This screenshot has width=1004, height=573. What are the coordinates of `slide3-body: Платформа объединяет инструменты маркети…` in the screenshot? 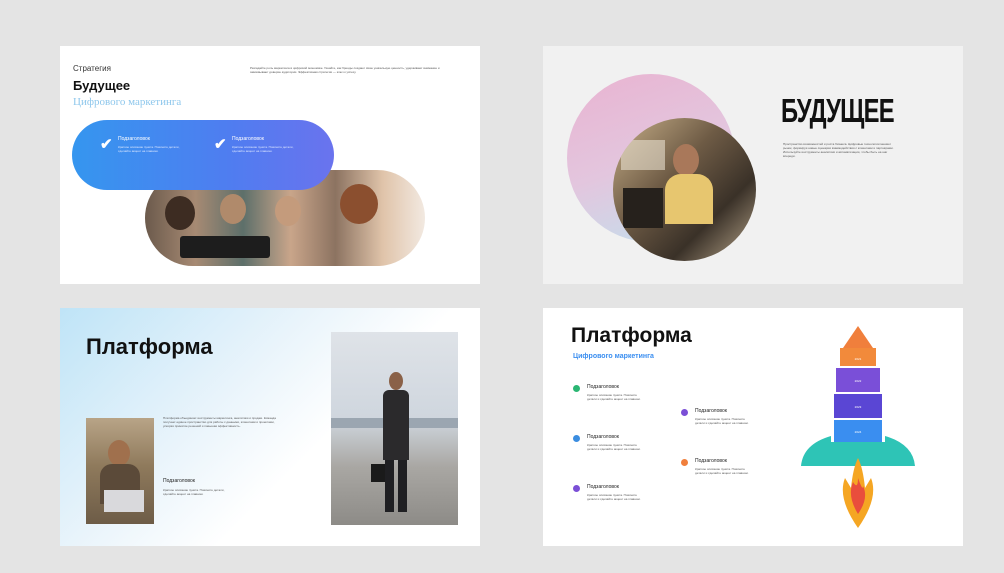 It's located at (219, 422).